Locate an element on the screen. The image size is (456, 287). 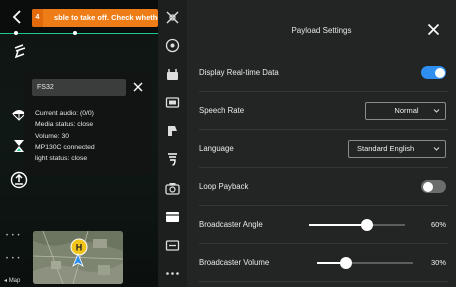
back-icon is located at coordinates (18, 17).